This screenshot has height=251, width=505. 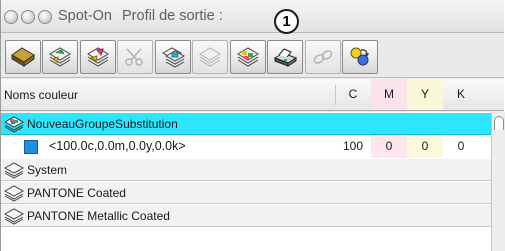 I want to click on title-bar: Spot-On Profil de sortie : 1, so click(x=252, y=17).